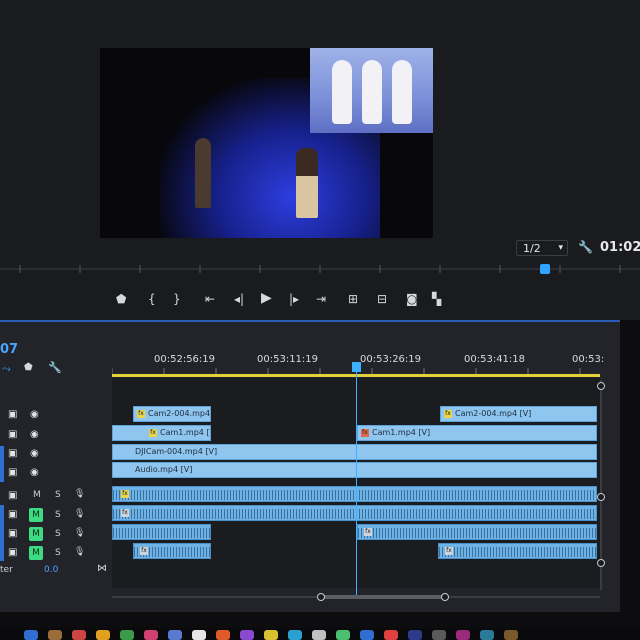 The height and width of the screenshot is (640, 640). What do you see at coordinates (382, 299) in the screenshot?
I see `extract-icon: ⊟` at bounding box center [382, 299].